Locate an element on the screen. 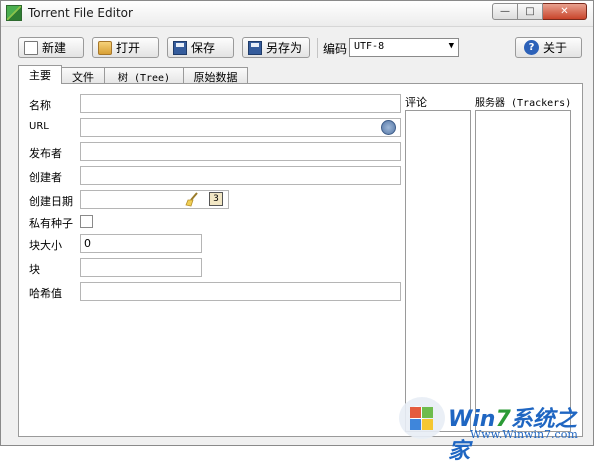 Image resolution: width=594 pixels, height=465 pixels. help-icon: ? is located at coordinates (531, 47).